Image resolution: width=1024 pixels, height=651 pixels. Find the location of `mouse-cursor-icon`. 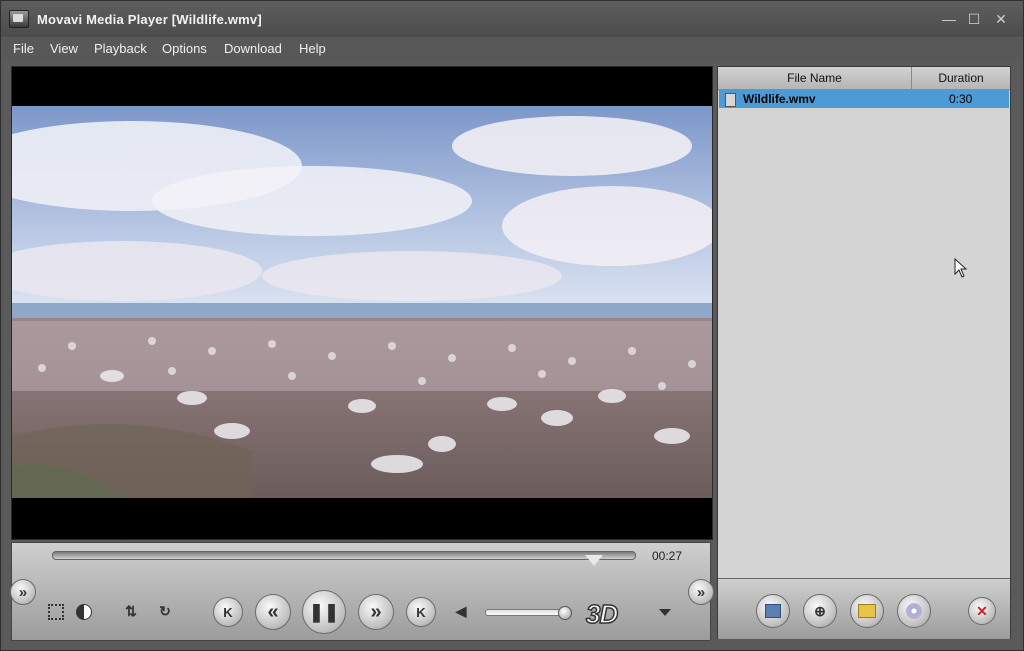

mouse-cursor-icon is located at coordinates (961, 268).